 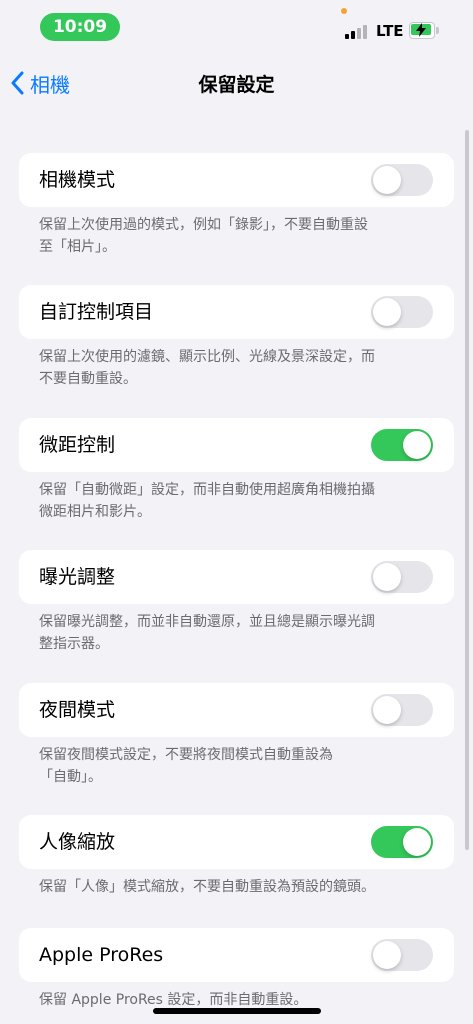 What do you see at coordinates (203, 236) in the screenshot?
I see `setting-footer: 保留上次使用過的模式，例如「錄影」，不要自動重設 至「相片」。` at bounding box center [203, 236].